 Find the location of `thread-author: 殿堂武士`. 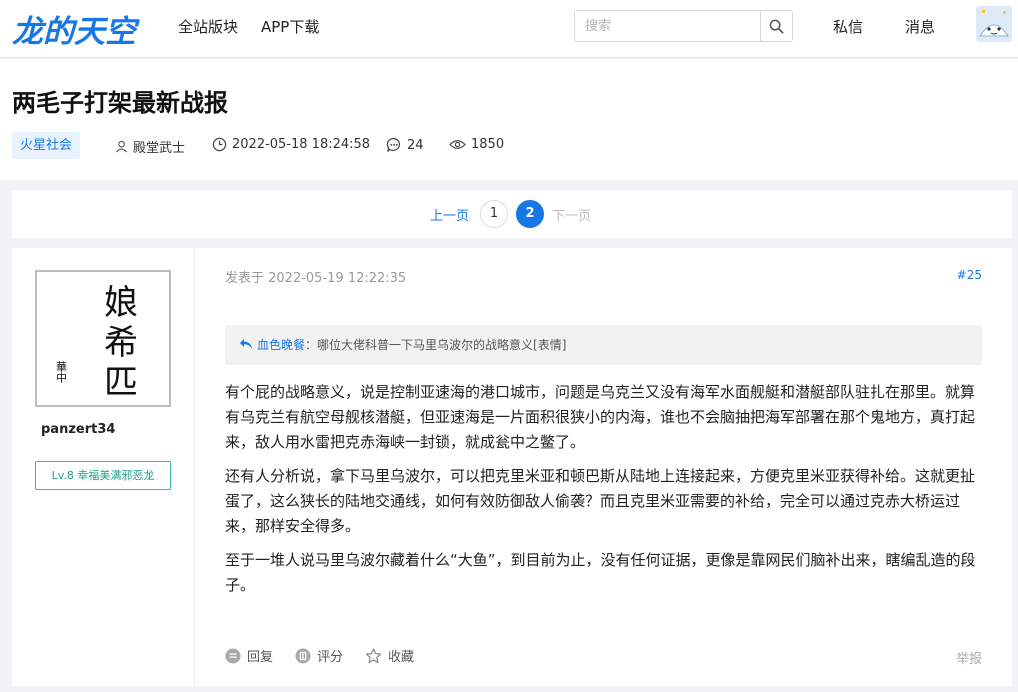

thread-author: 殿堂武士 is located at coordinates (150, 146).